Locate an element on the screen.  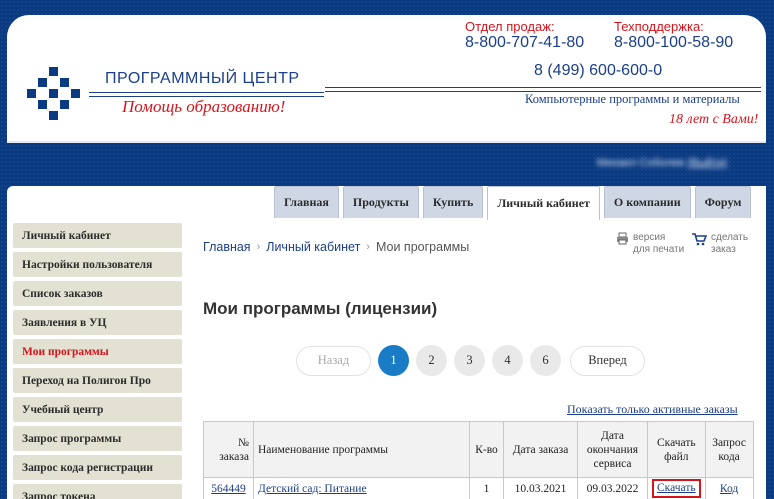
column-header-order-date: Дата заказа is located at coordinates (540, 449).